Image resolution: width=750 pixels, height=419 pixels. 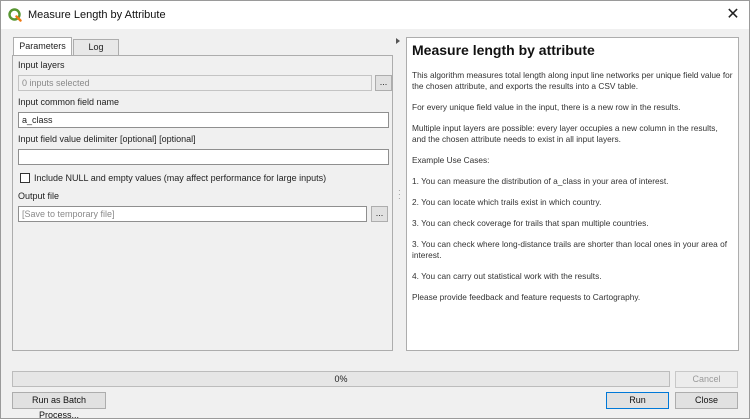 What do you see at coordinates (195, 83) in the screenshot?
I see `input-layers-field: 0 inputs selected` at bounding box center [195, 83].